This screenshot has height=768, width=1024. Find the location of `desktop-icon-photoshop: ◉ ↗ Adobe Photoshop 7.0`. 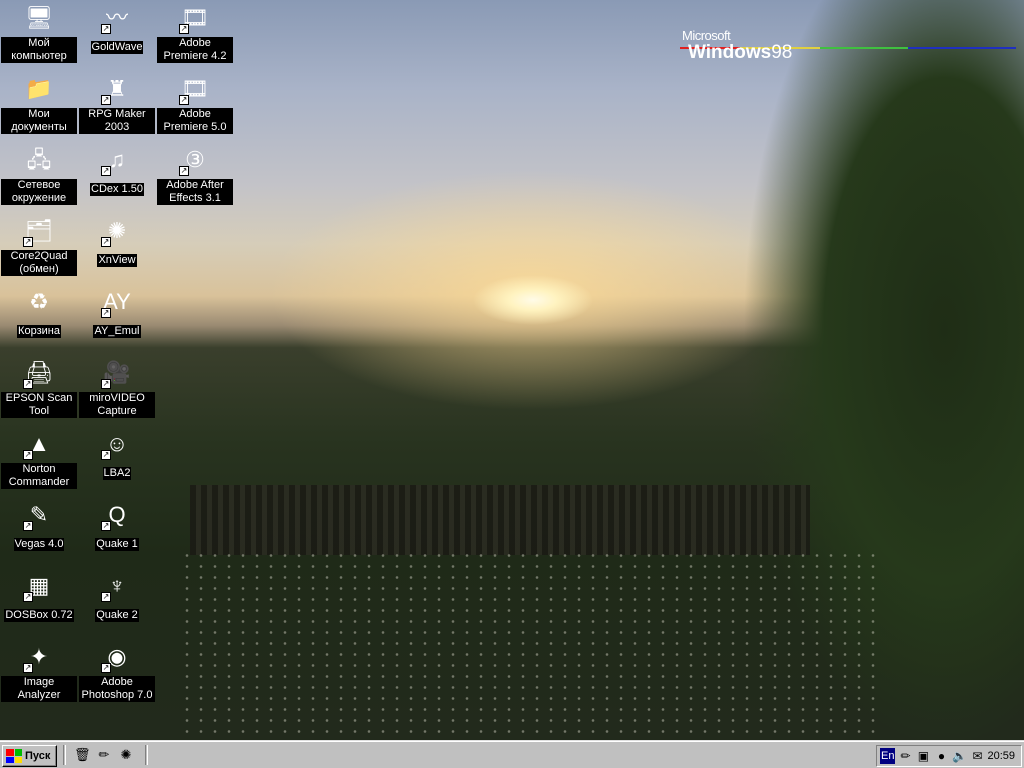

desktop-icon-photoshop: ◉ ↗ Adobe Photoshop 7.0 is located at coordinates (117, 671).